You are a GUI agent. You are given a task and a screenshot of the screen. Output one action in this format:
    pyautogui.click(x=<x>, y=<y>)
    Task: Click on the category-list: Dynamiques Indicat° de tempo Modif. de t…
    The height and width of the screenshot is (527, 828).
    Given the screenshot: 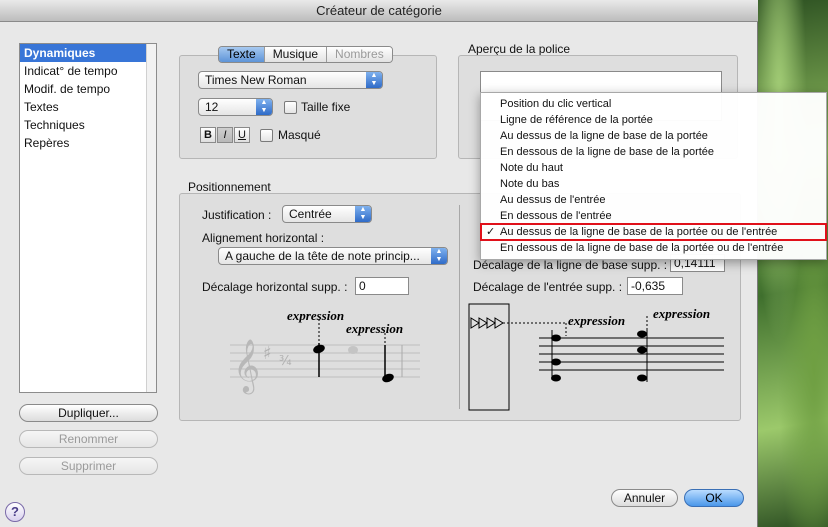 What is the action you would take?
    pyautogui.click(x=88, y=218)
    